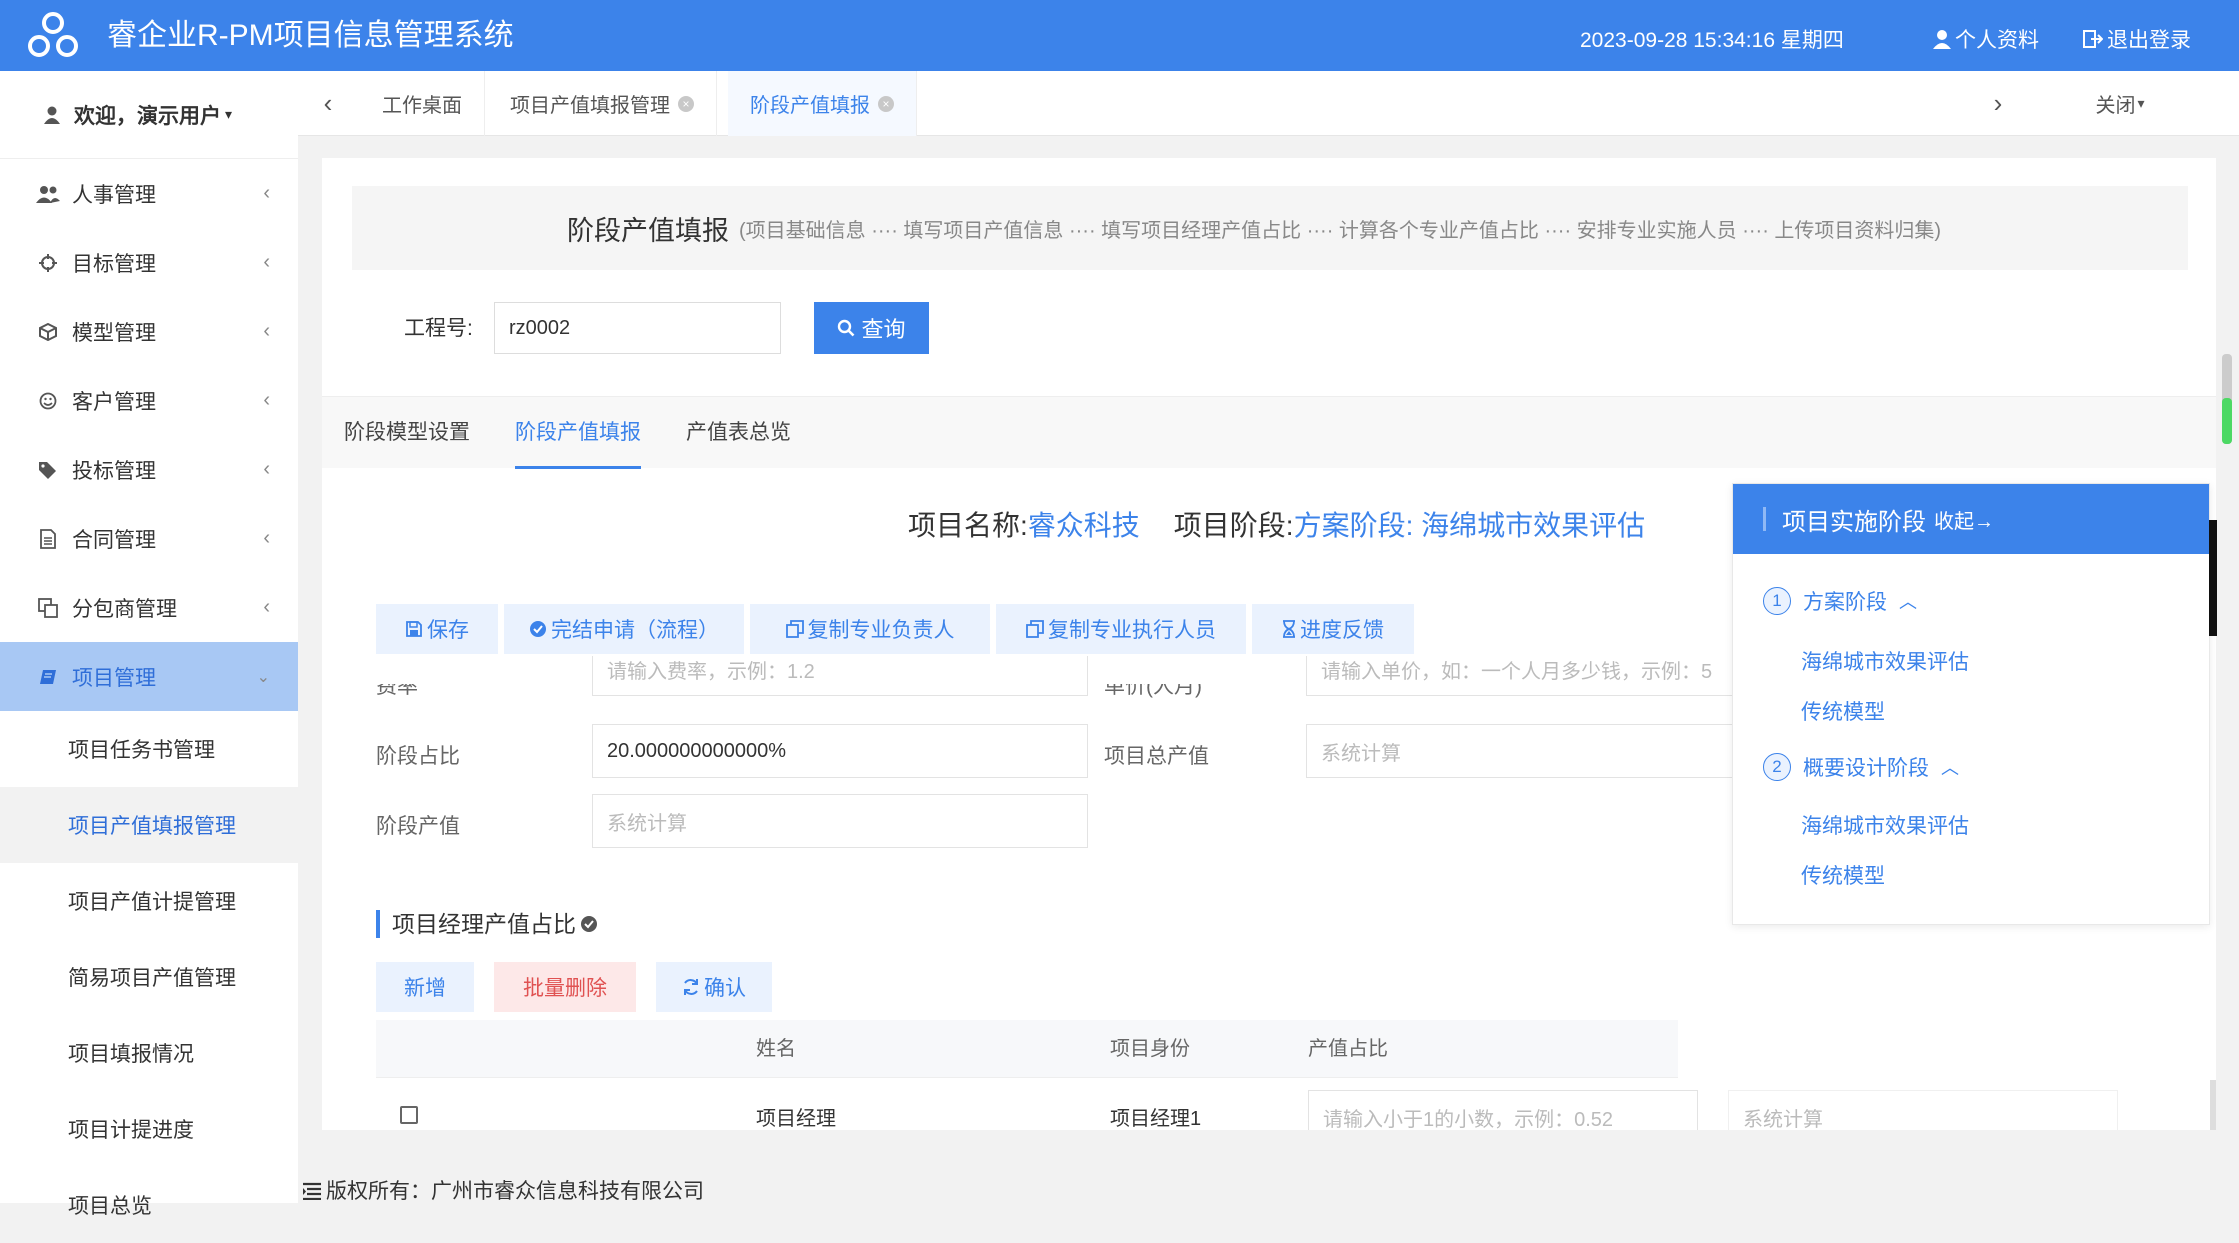 This screenshot has height=1243, width=2239. I want to click on chevron-down-icon: ⌄, so click(263, 677).